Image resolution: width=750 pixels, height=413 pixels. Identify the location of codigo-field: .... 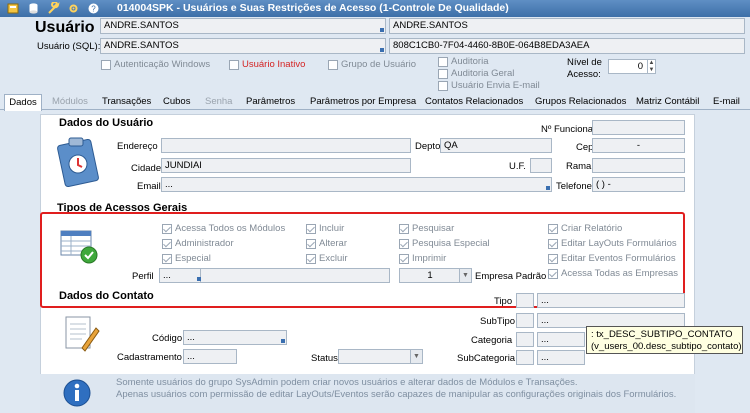
(235, 337).